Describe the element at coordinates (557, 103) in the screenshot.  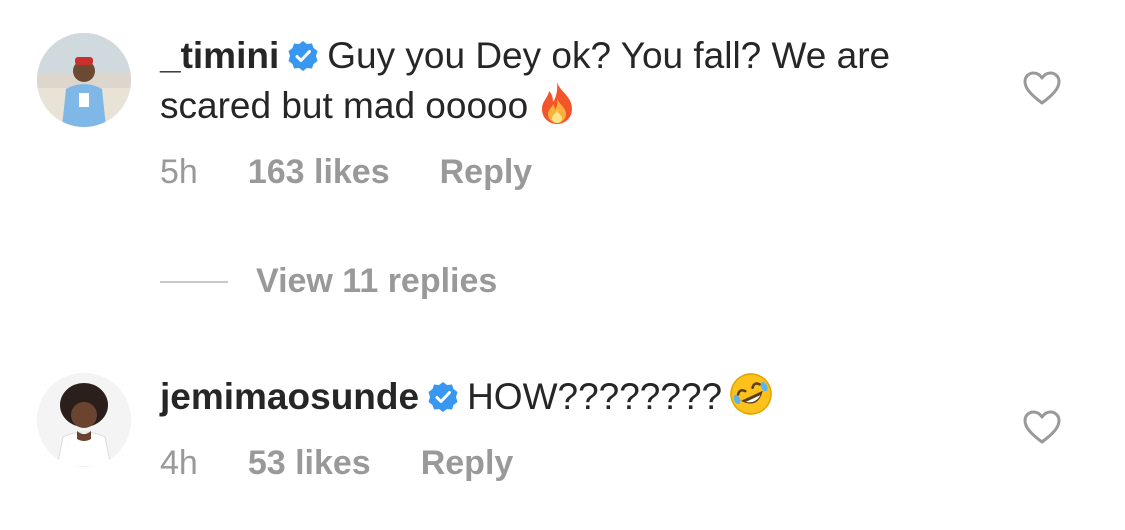
I see `fire-emoji-icon` at that location.